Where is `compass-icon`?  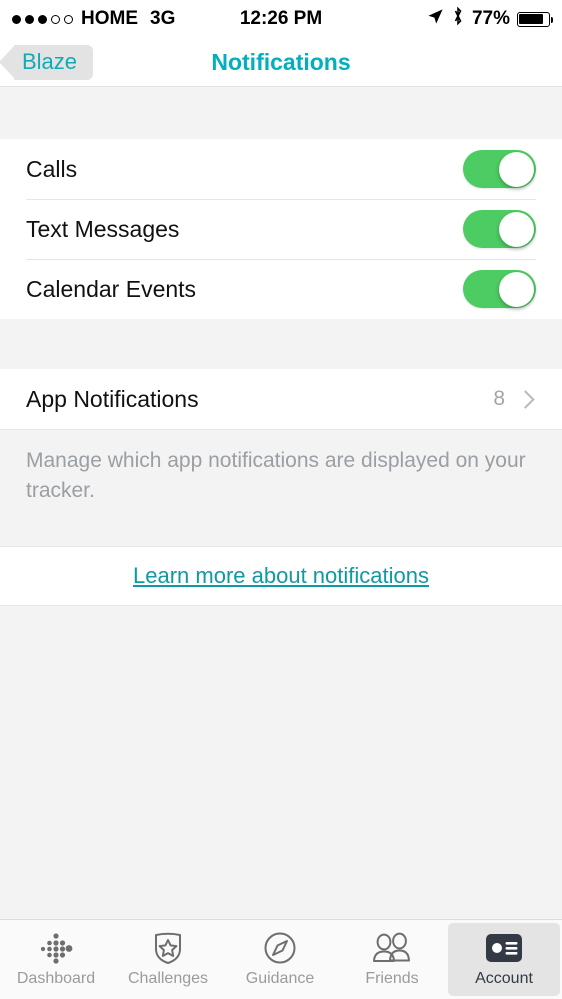 compass-icon is located at coordinates (280, 948).